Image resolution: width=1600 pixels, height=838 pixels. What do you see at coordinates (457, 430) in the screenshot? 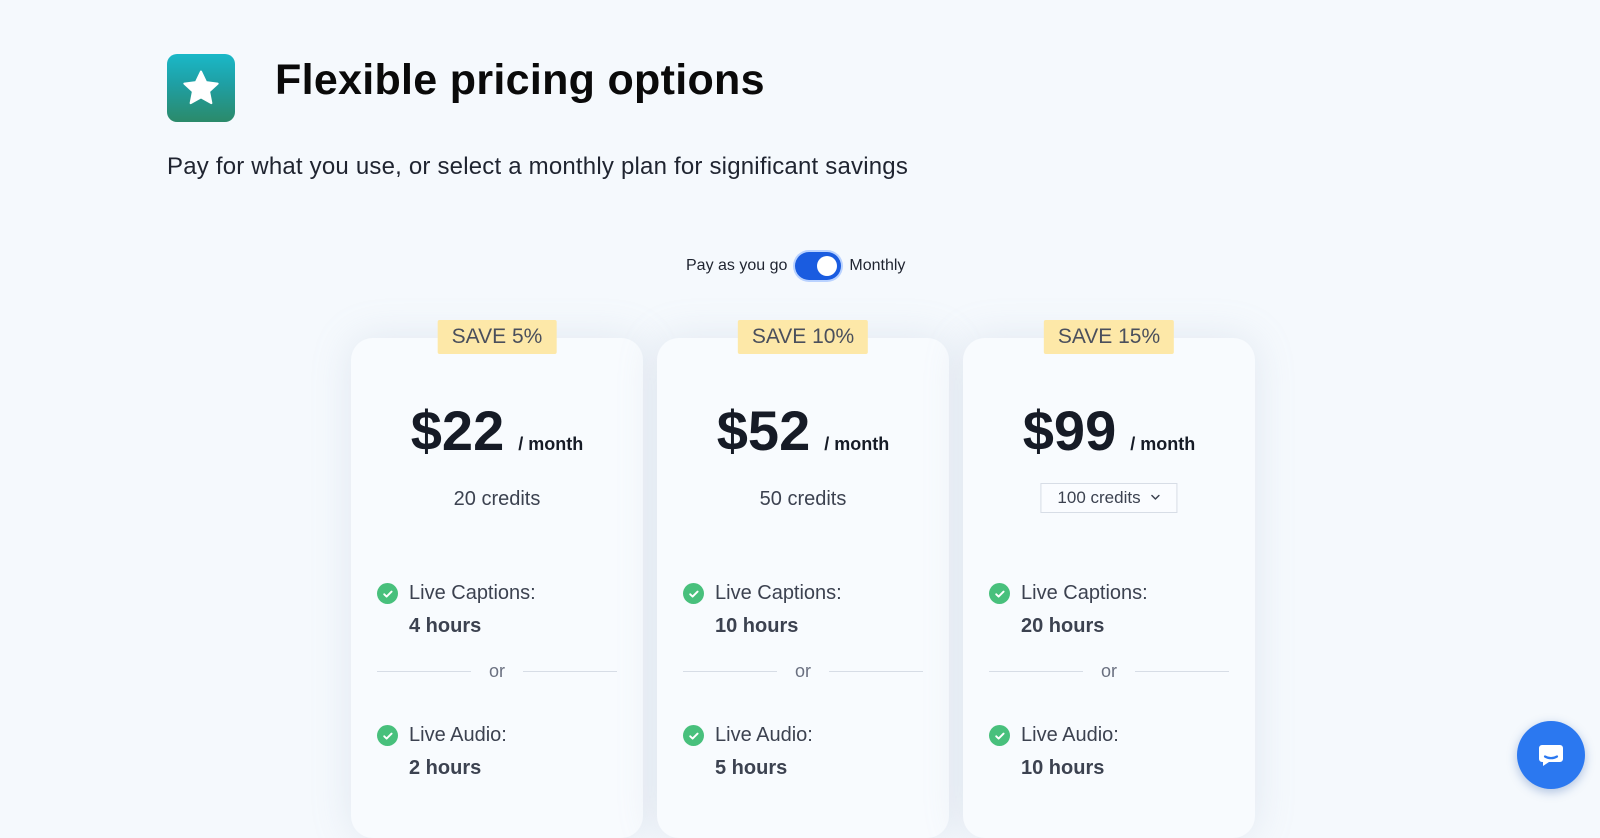
I see `plan-price: $22` at bounding box center [457, 430].